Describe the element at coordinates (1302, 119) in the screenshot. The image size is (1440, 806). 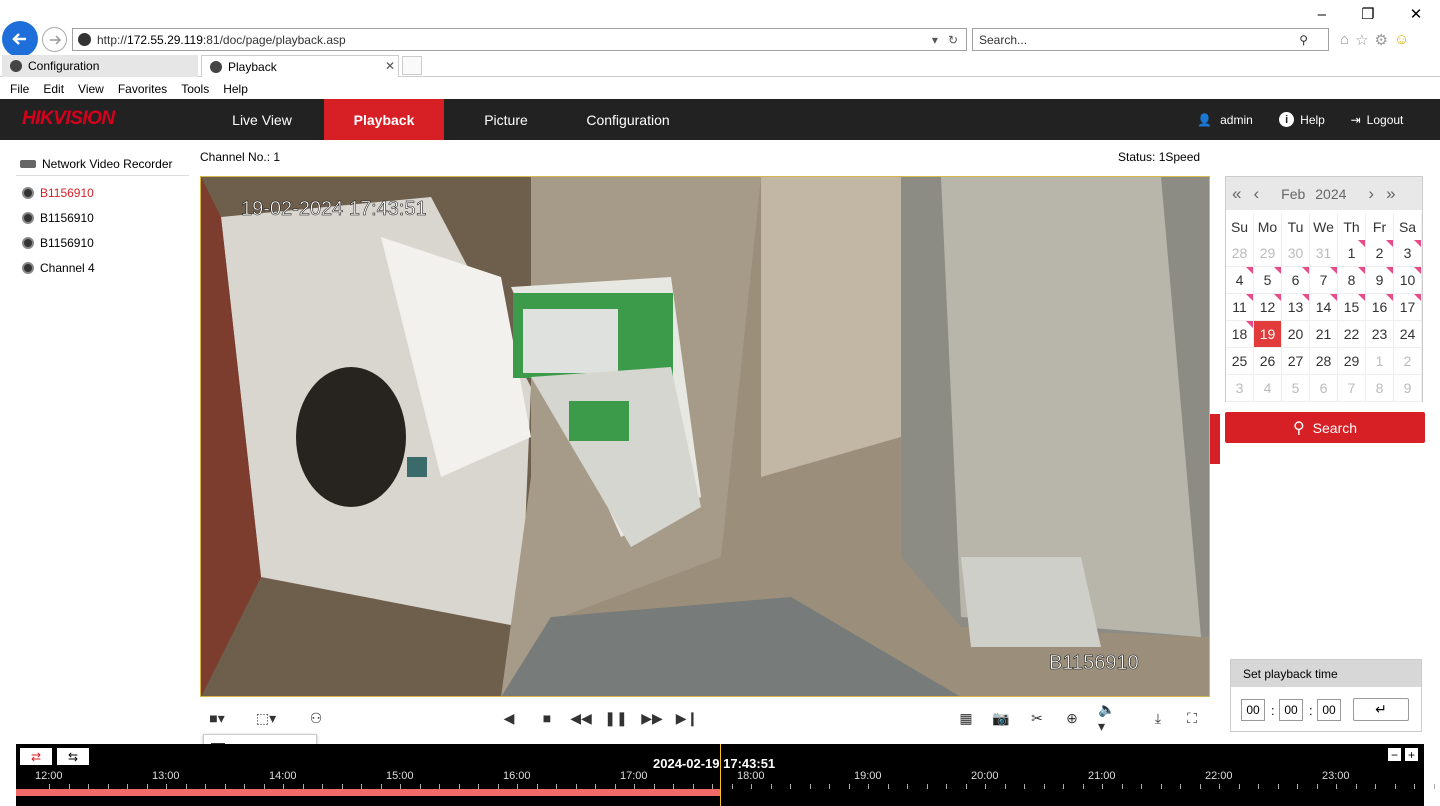
I see `help-link: i Help` at that location.